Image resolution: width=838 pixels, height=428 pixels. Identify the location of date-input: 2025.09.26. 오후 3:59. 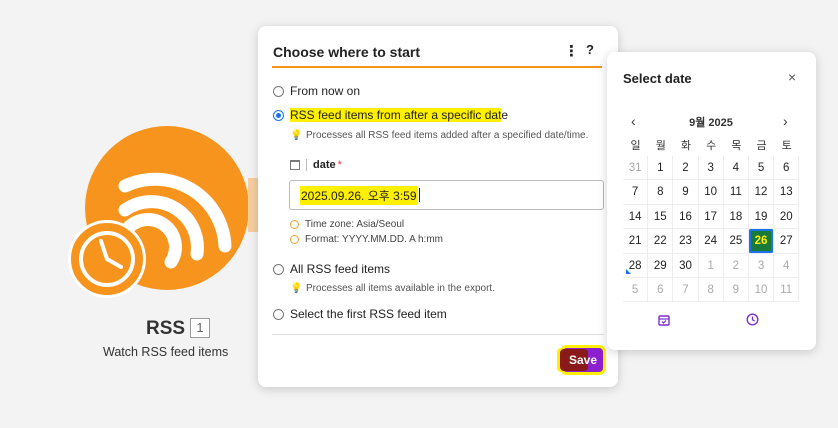
(446, 195).